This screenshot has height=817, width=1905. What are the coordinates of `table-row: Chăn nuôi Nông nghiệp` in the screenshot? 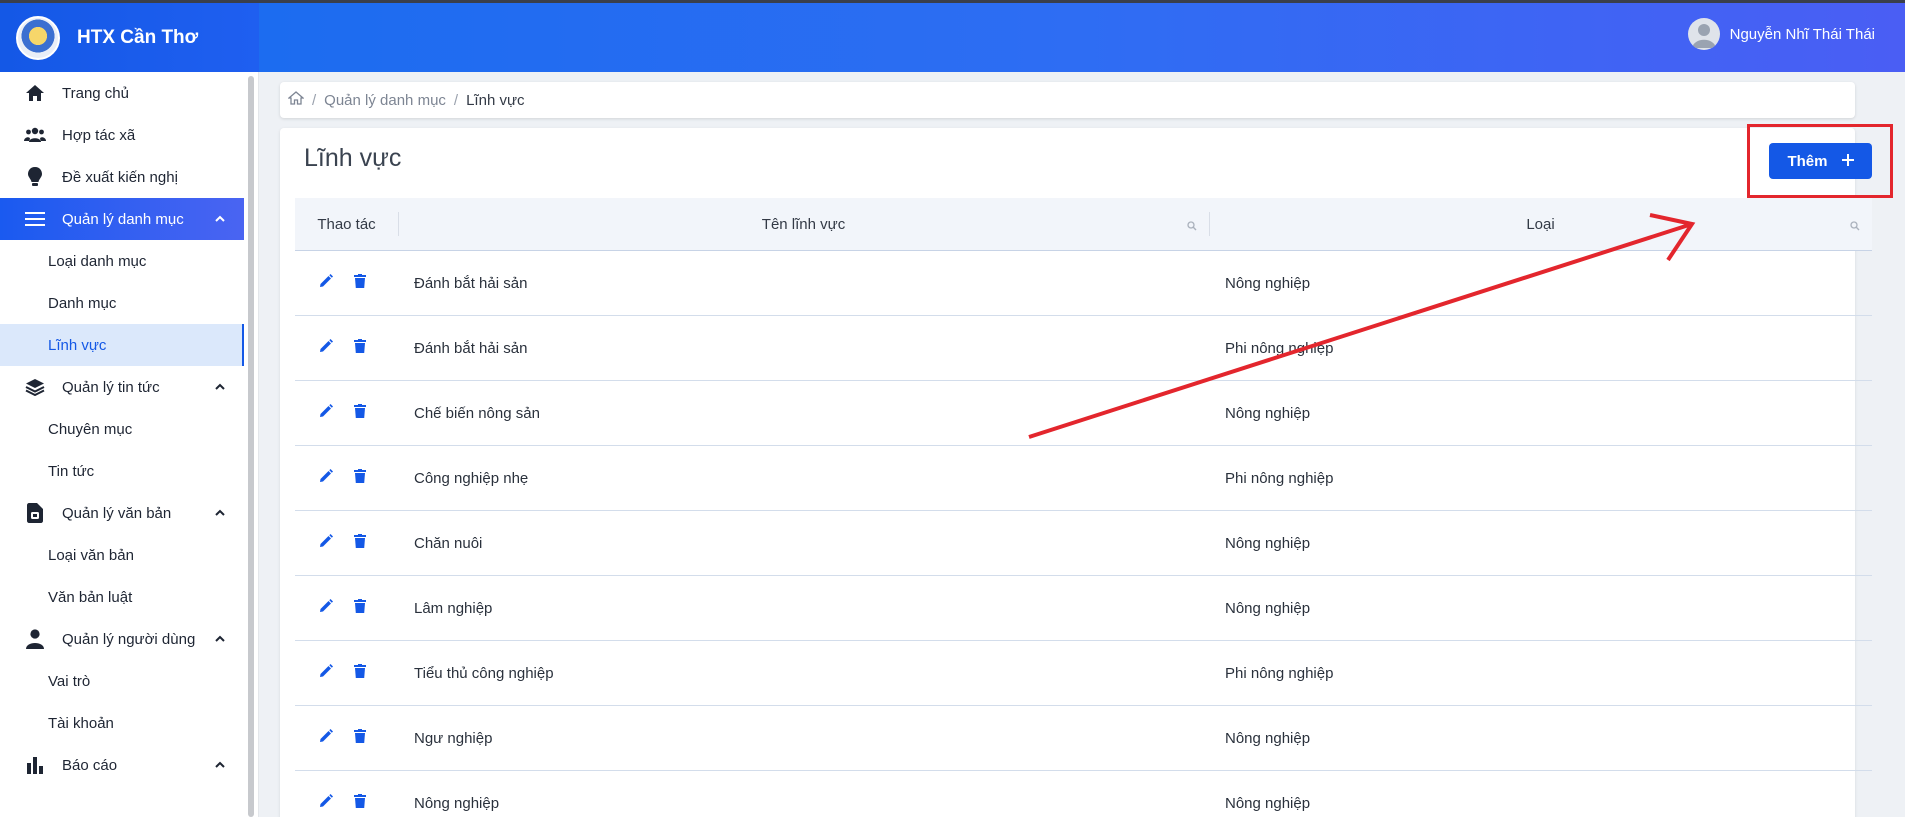 It's located at (1083, 543).